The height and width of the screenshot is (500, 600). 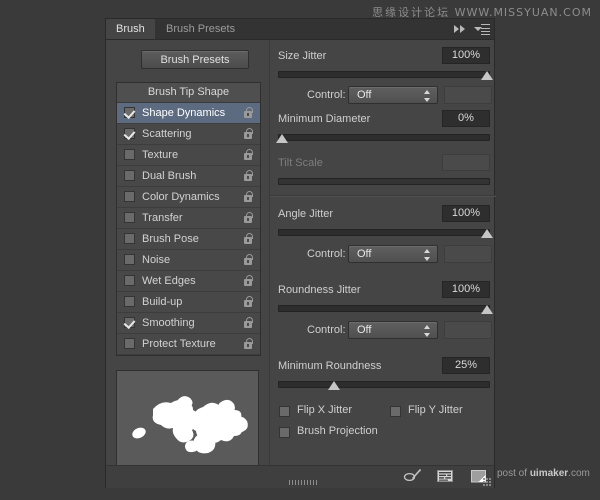 I want to click on brush-option-row: Shape Dynamics, so click(x=188, y=113).